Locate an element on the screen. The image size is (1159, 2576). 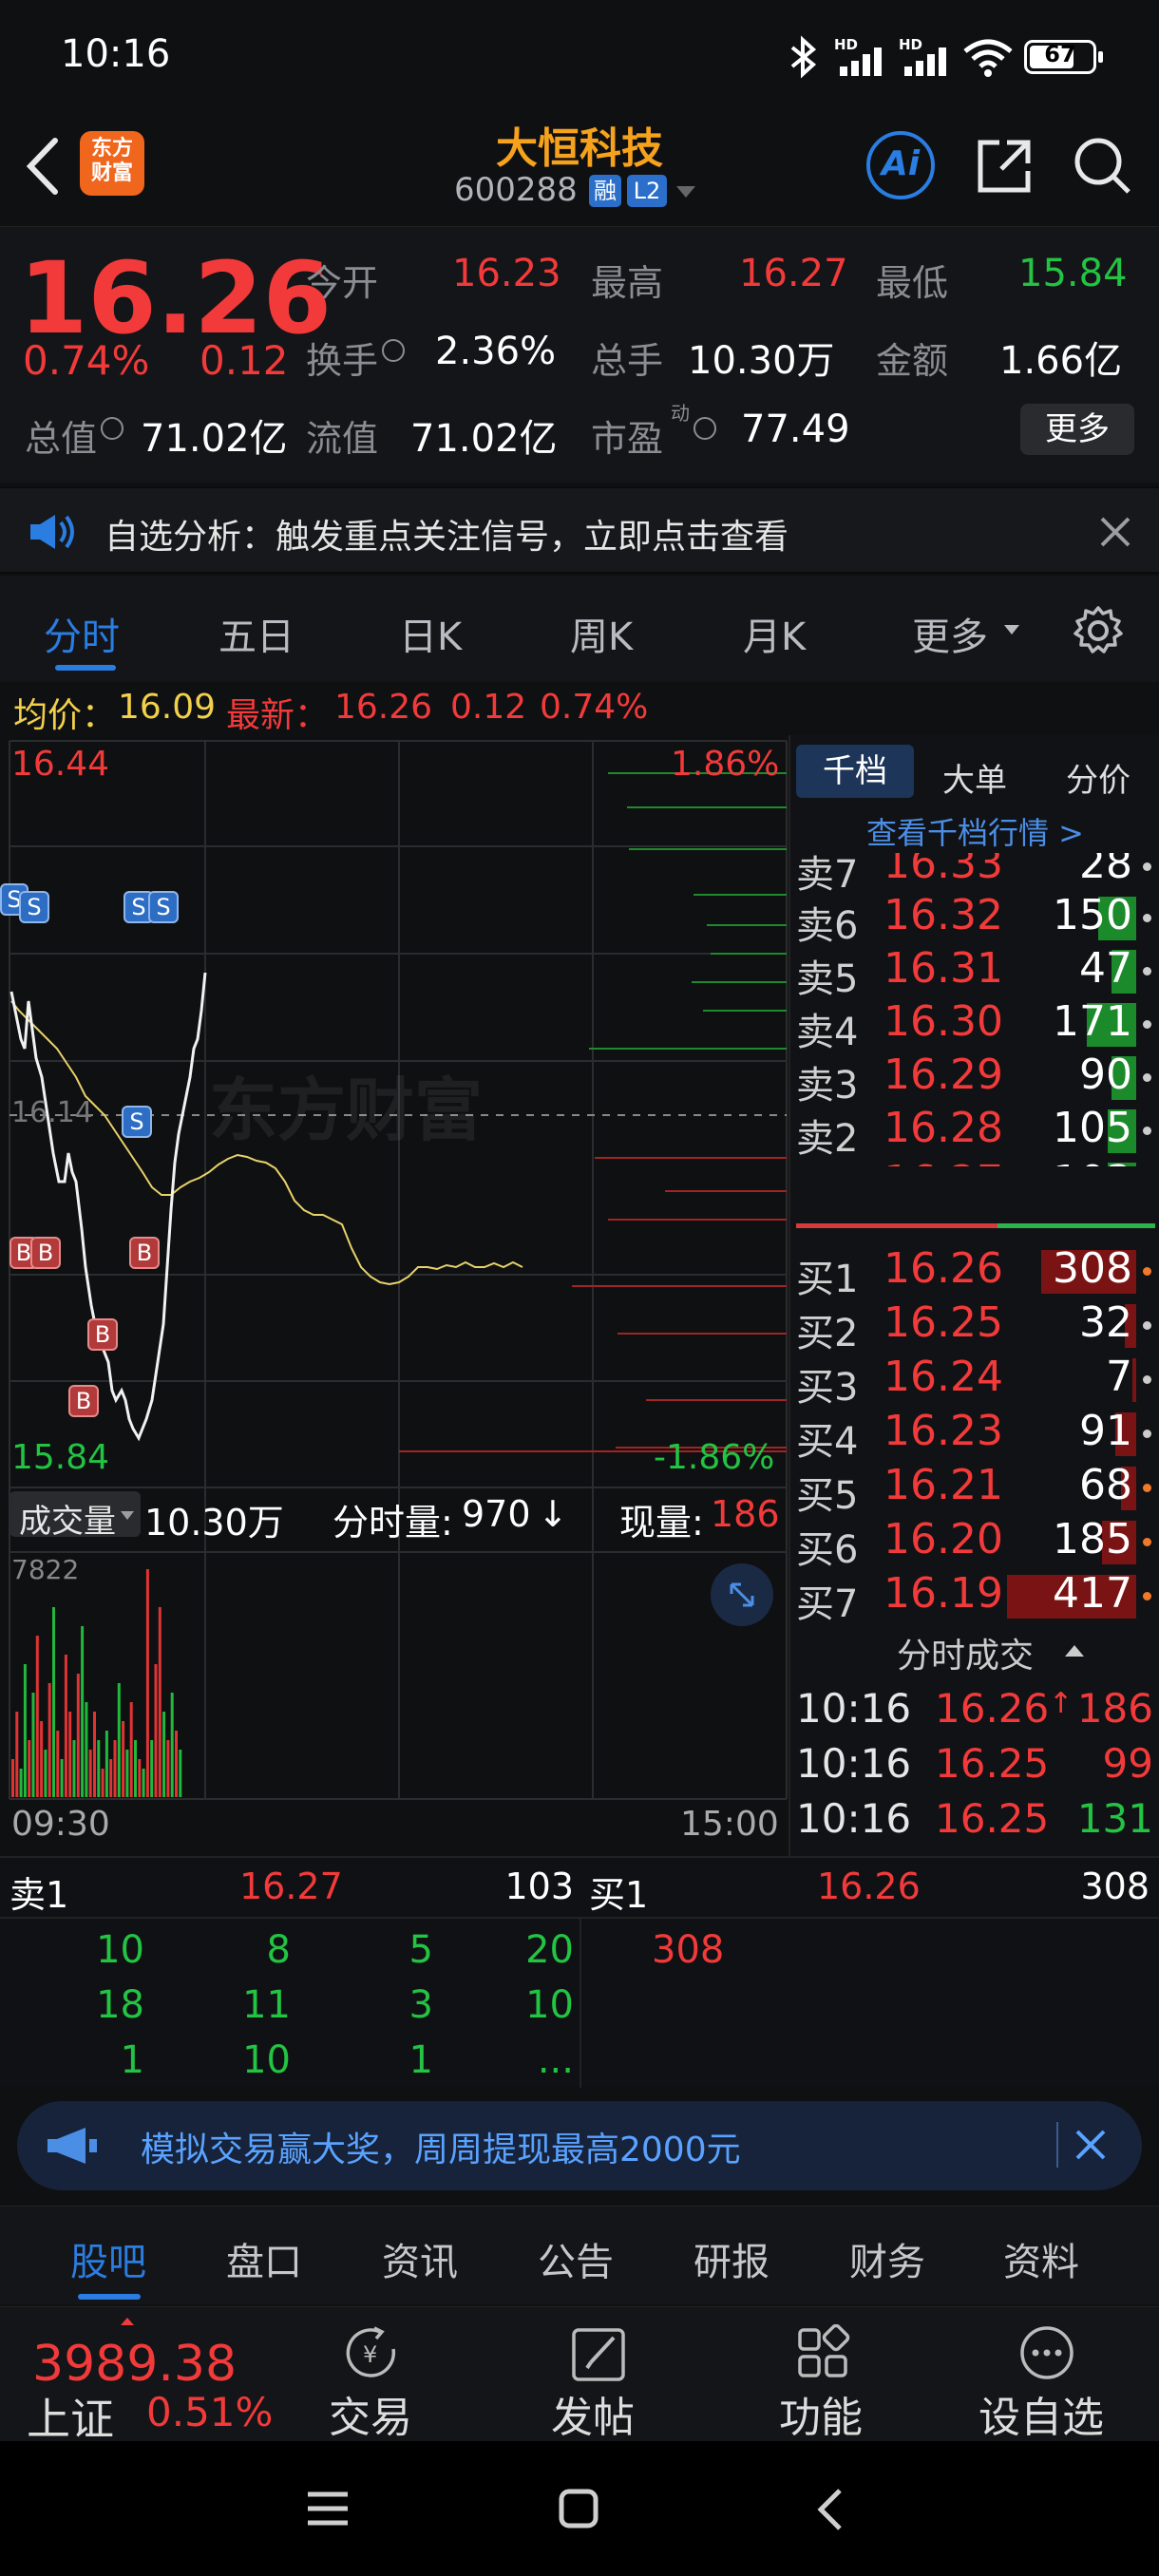
volume-selector: 成交量 is located at coordinates (75, 1516).